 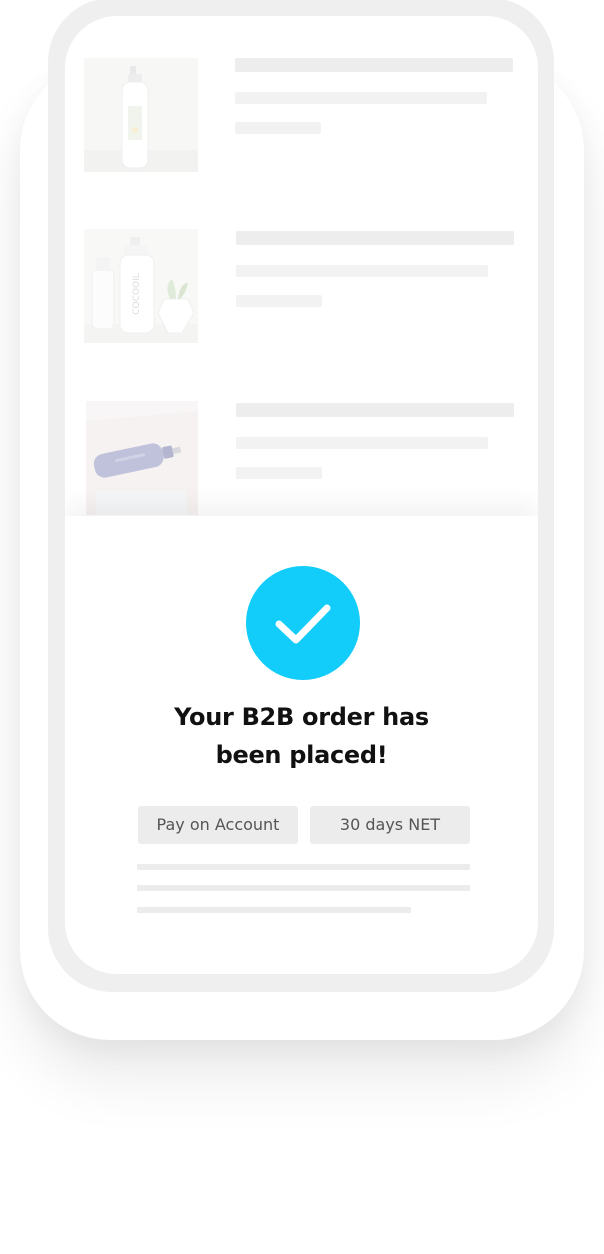 I want to click on confirmation-title: Your B2B order has been placed!, so click(x=301, y=736).